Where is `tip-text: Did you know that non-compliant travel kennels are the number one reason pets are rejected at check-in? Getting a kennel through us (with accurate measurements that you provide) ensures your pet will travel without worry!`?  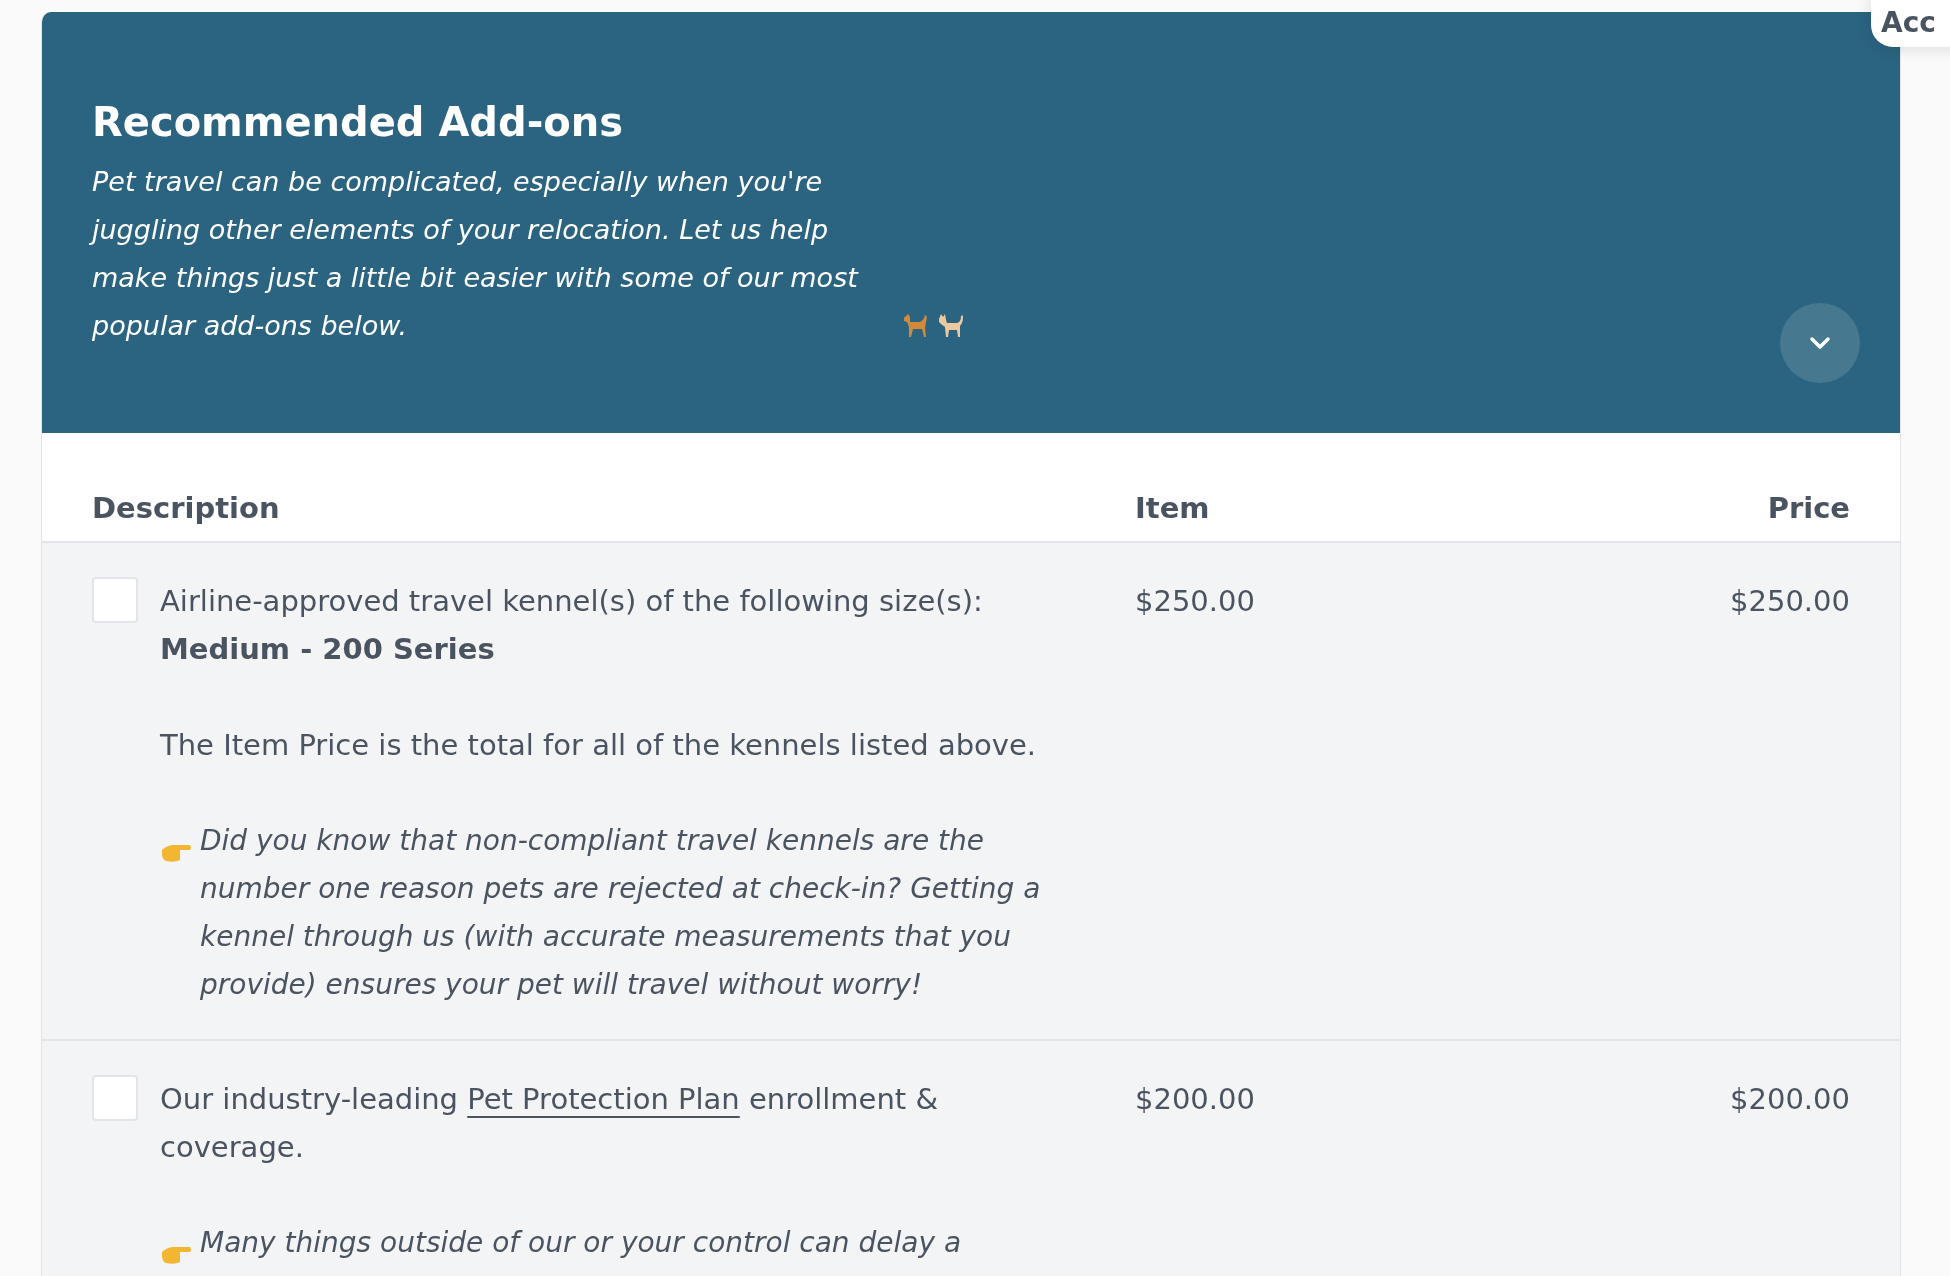 tip-text: Did you know that non-compliant travel kennels are the number one reason pets are rejected at check-in? Getting a kennel through us (with accurate measurements that you provide) ensures your pet will travel without worry! is located at coordinates (621, 912).